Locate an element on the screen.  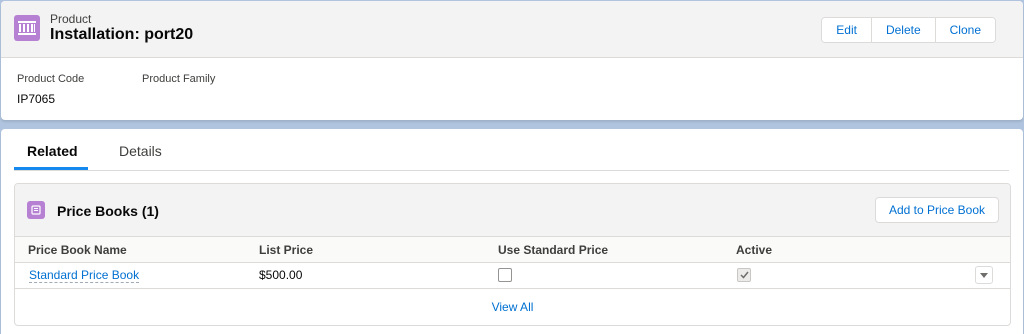
active-tab-indicator is located at coordinates (51, 168).